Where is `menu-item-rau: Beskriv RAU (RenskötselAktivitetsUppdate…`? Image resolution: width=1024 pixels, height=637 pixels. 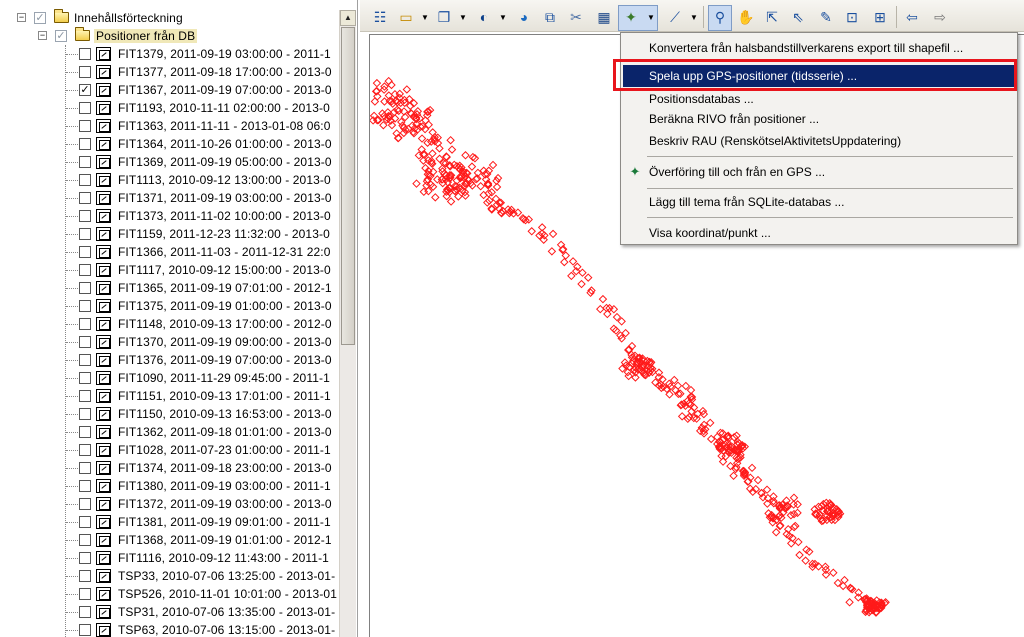
menu-item-rau: Beskriv RAU (RenskötselAktivitetsUppdate… is located at coordinates (819, 141).